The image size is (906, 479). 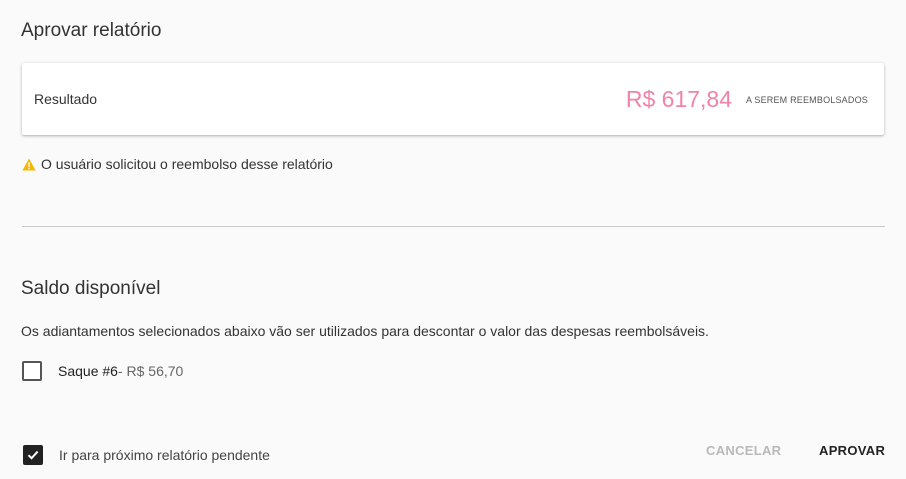 What do you see at coordinates (29, 164) in the screenshot?
I see `warning-icon` at bounding box center [29, 164].